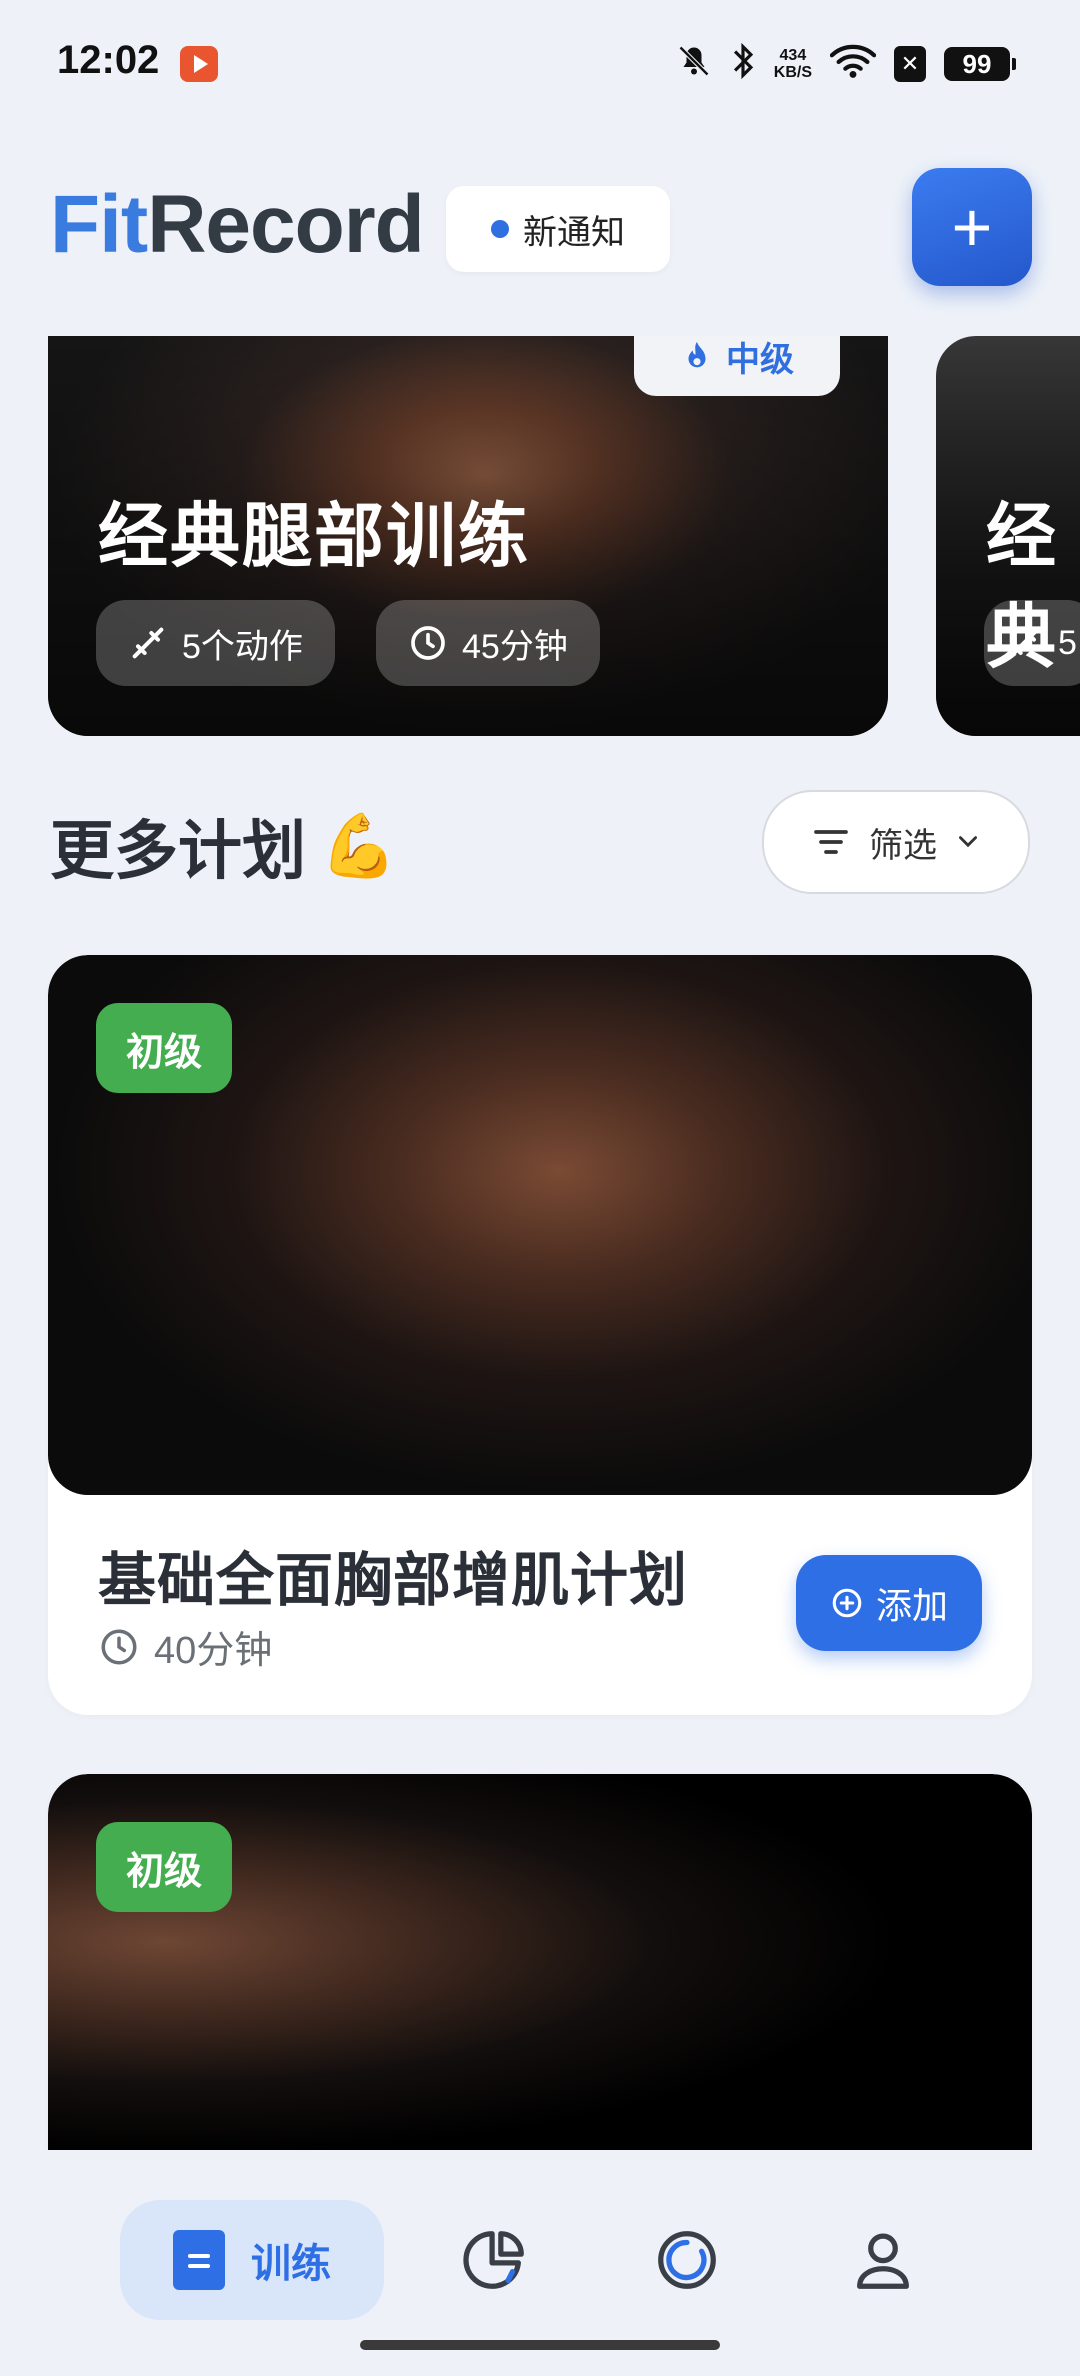  Describe the element at coordinates (199, 64) in the screenshot. I see `app-notification-icon` at that location.